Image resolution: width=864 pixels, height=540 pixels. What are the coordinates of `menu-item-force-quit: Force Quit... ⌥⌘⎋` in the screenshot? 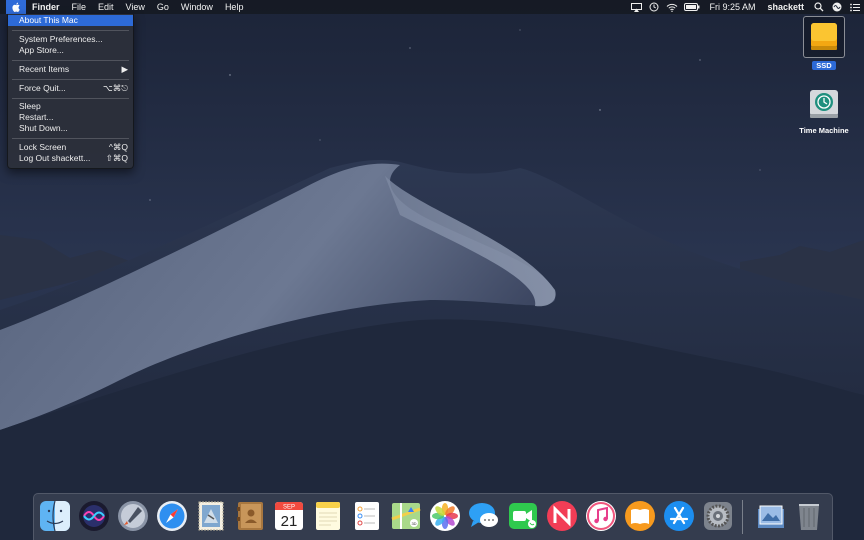 It's located at (70, 88).